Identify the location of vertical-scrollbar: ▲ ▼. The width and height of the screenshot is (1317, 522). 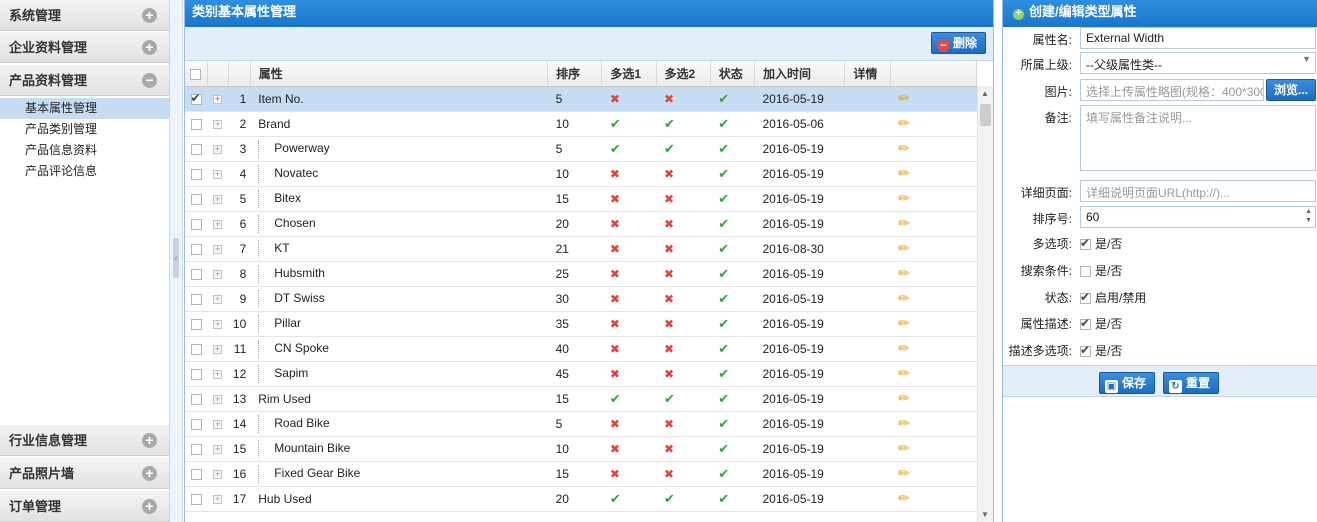
(985, 304).